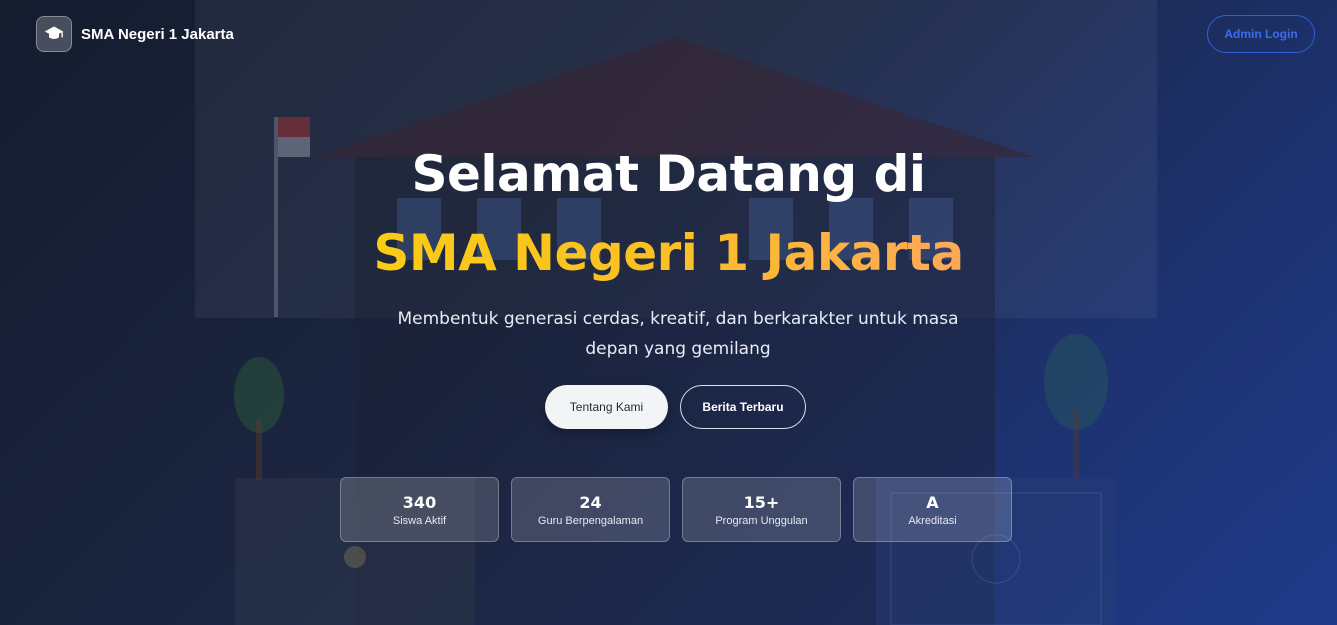 This screenshot has width=1337, height=625. I want to click on stat-card-programs: 15+ Program Unggulan, so click(761, 509).